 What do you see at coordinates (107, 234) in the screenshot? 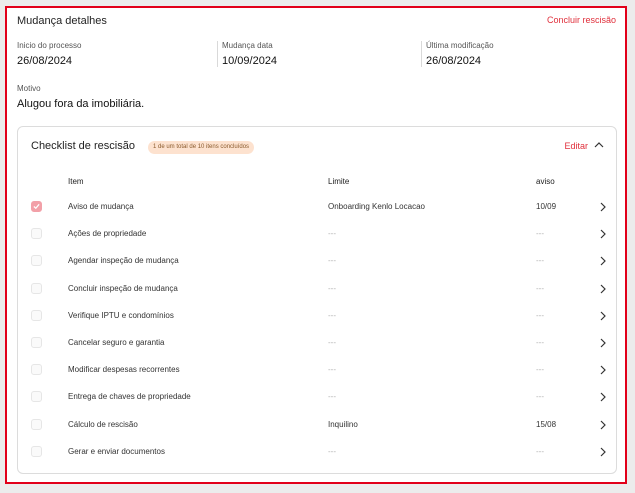
I see `row-item: Ações de propriedade` at bounding box center [107, 234].